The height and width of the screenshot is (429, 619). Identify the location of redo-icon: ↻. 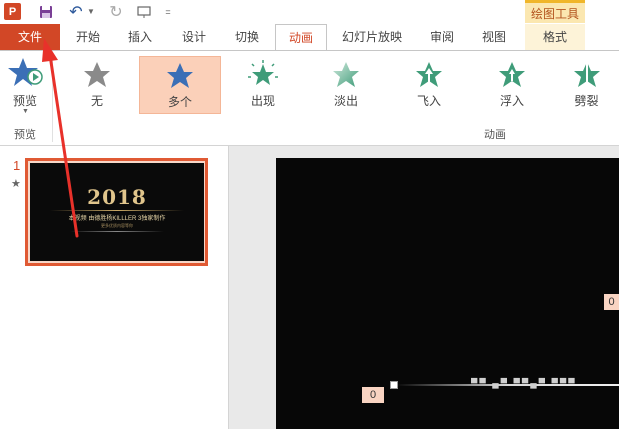
(116, 12).